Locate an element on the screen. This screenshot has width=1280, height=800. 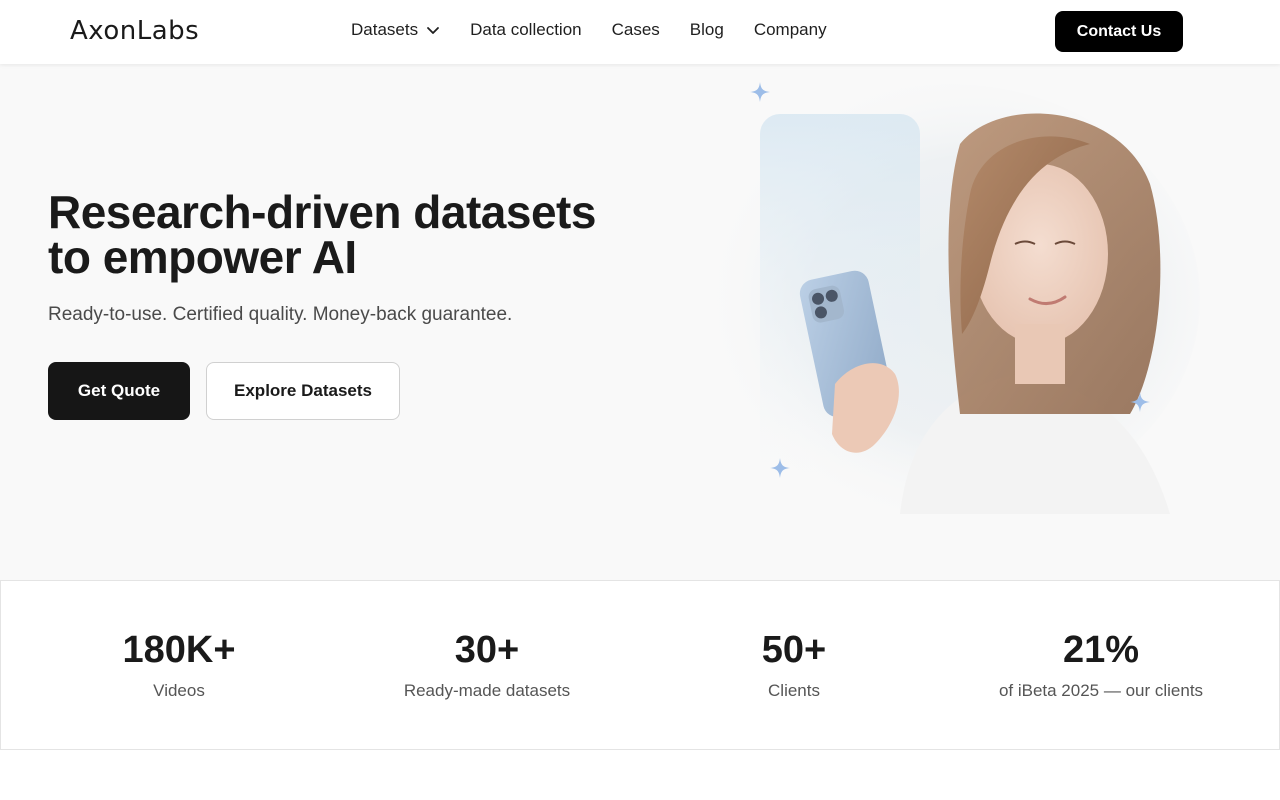
hero-title-line-2: to empower AI is located at coordinates (202, 257).